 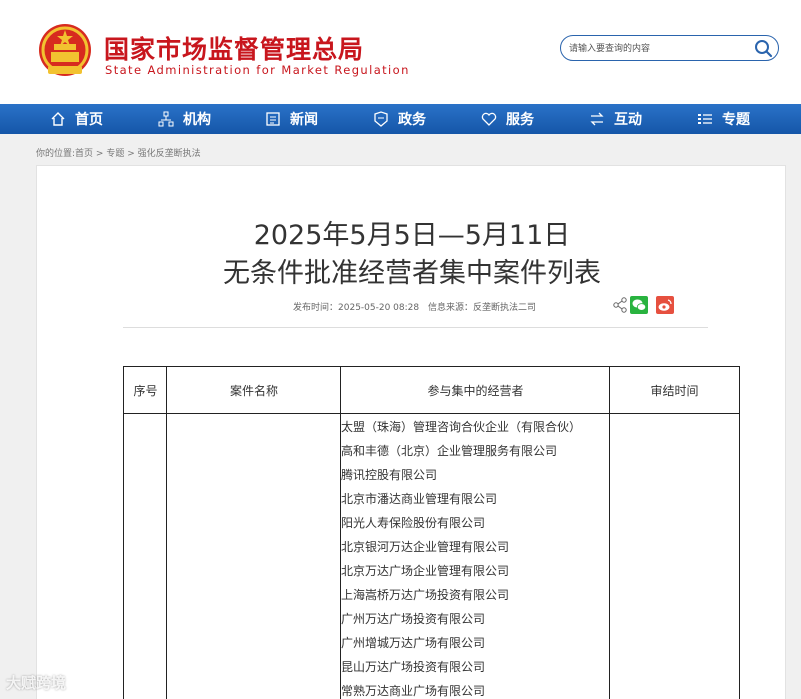 What do you see at coordinates (58, 119) in the screenshot?
I see `home-icon` at bounding box center [58, 119].